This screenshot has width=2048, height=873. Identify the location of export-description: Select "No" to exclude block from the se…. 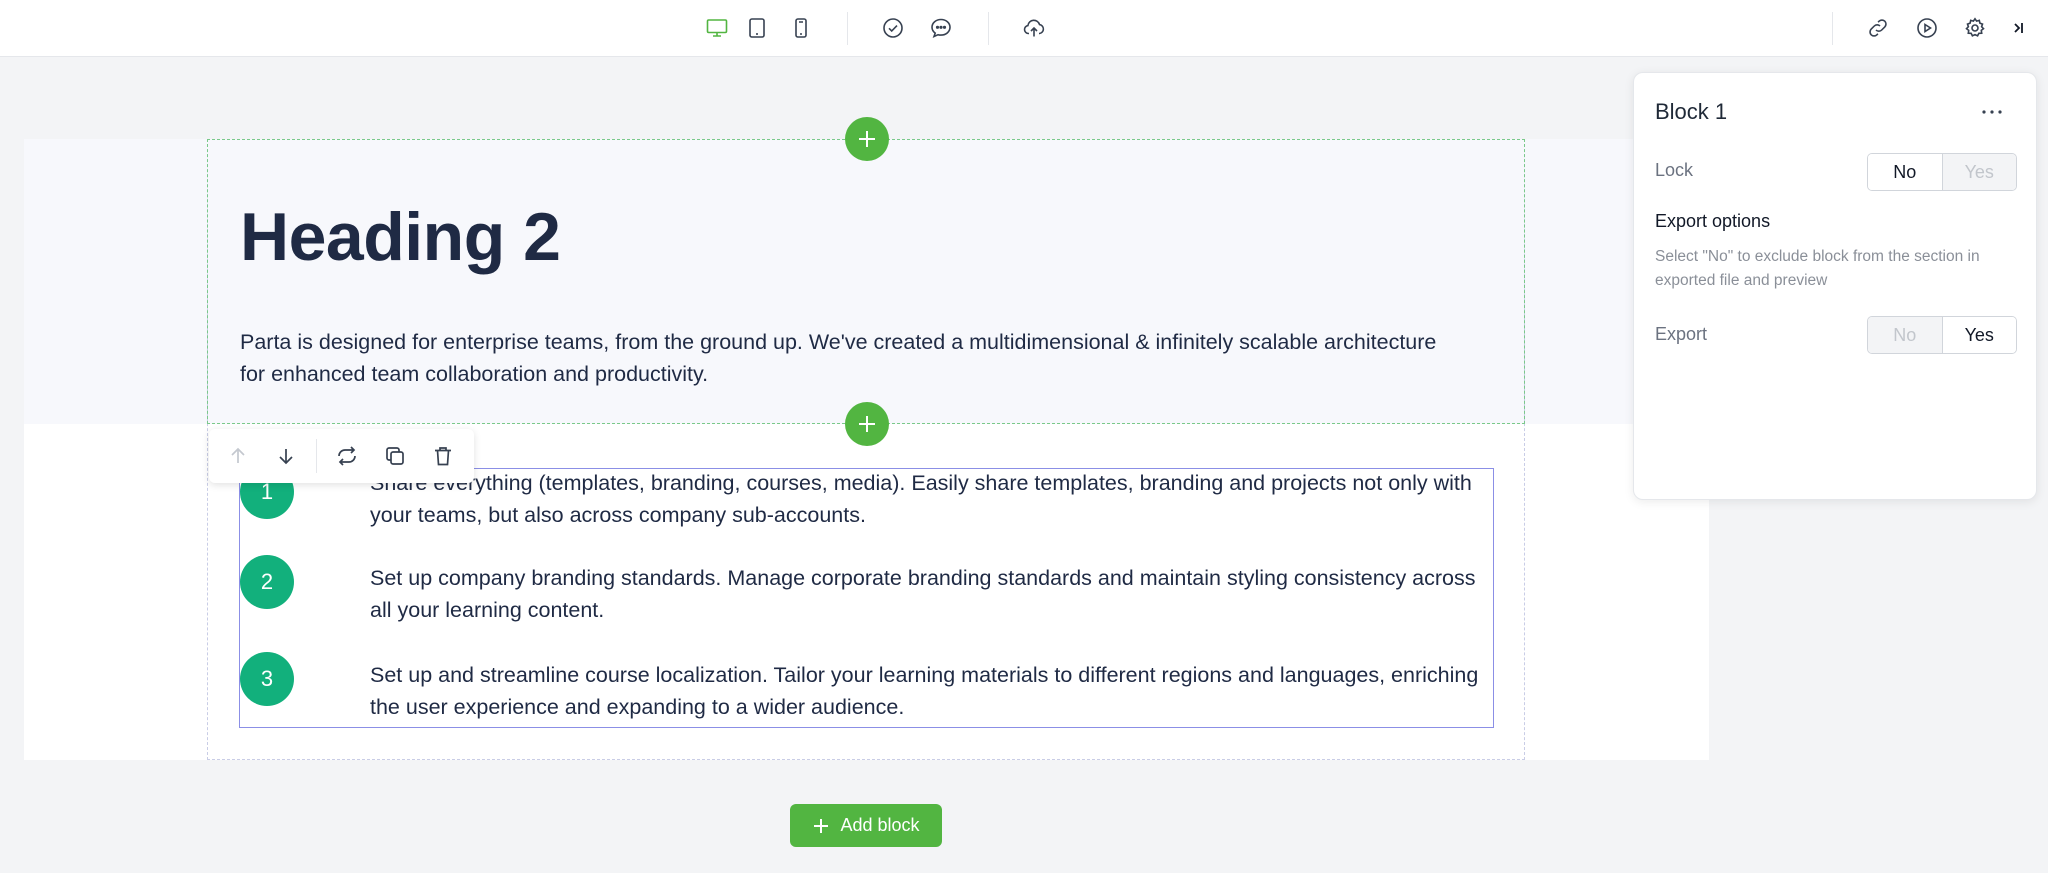
(1817, 268).